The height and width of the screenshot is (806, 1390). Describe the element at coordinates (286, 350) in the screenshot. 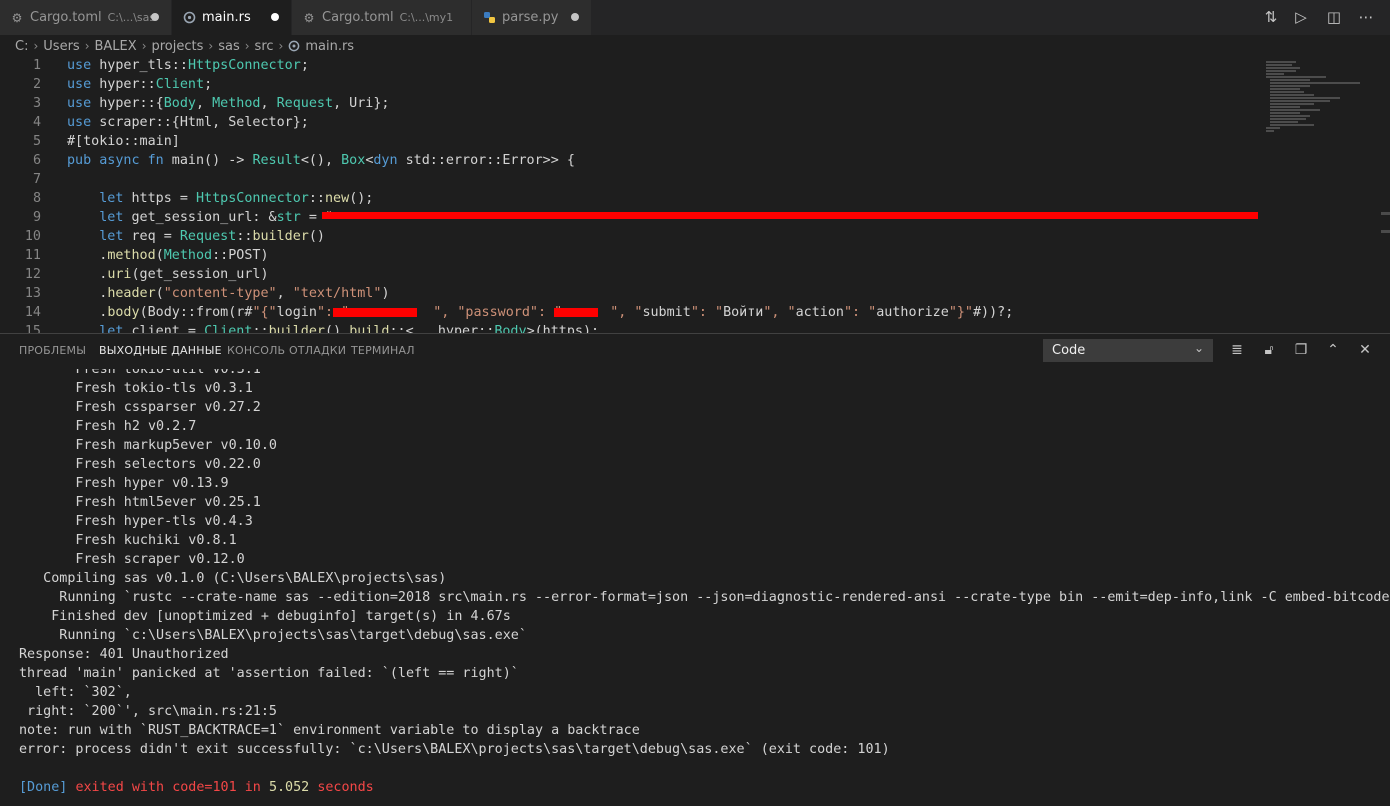

I see `tab-debug-console: КОНСОЛЬ ОТЛАДКИ` at that location.